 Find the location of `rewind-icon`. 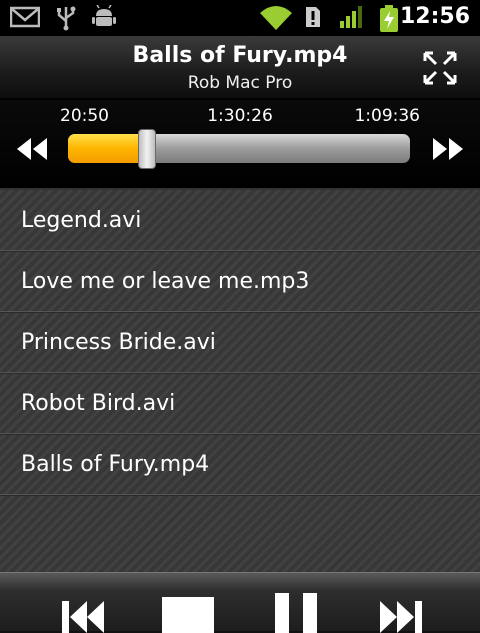

rewind-icon is located at coordinates (32, 149).